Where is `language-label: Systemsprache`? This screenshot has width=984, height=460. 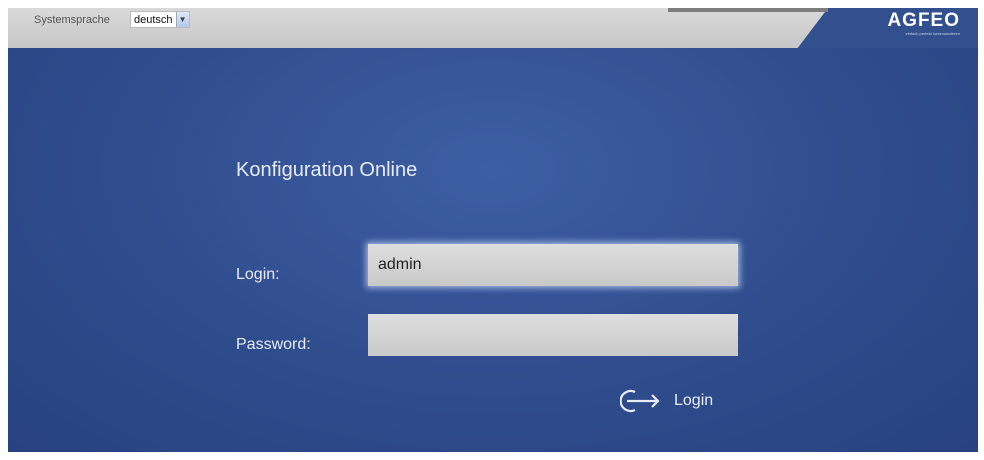 language-label: Systemsprache is located at coordinates (72, 20).